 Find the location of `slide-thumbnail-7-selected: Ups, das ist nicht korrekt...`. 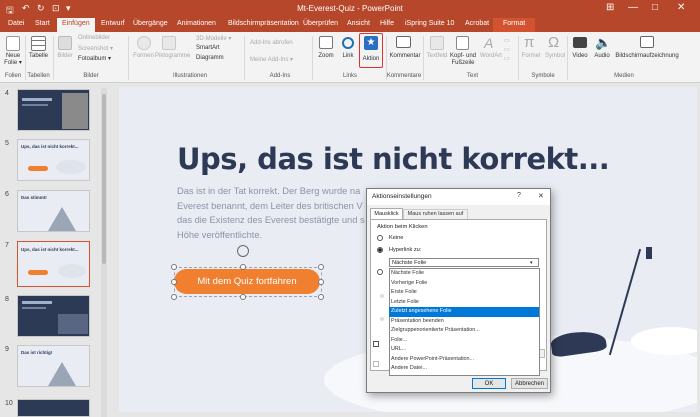

slide-thumbnail-7-selected: Ups, das ist nicht korrekt... is located at coordinates (53, 264).